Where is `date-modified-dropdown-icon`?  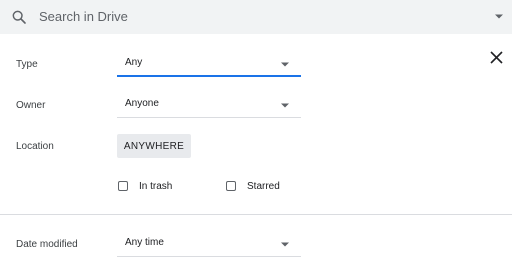 date-modified-dropdown-icon is located at coordinates (285, 244).